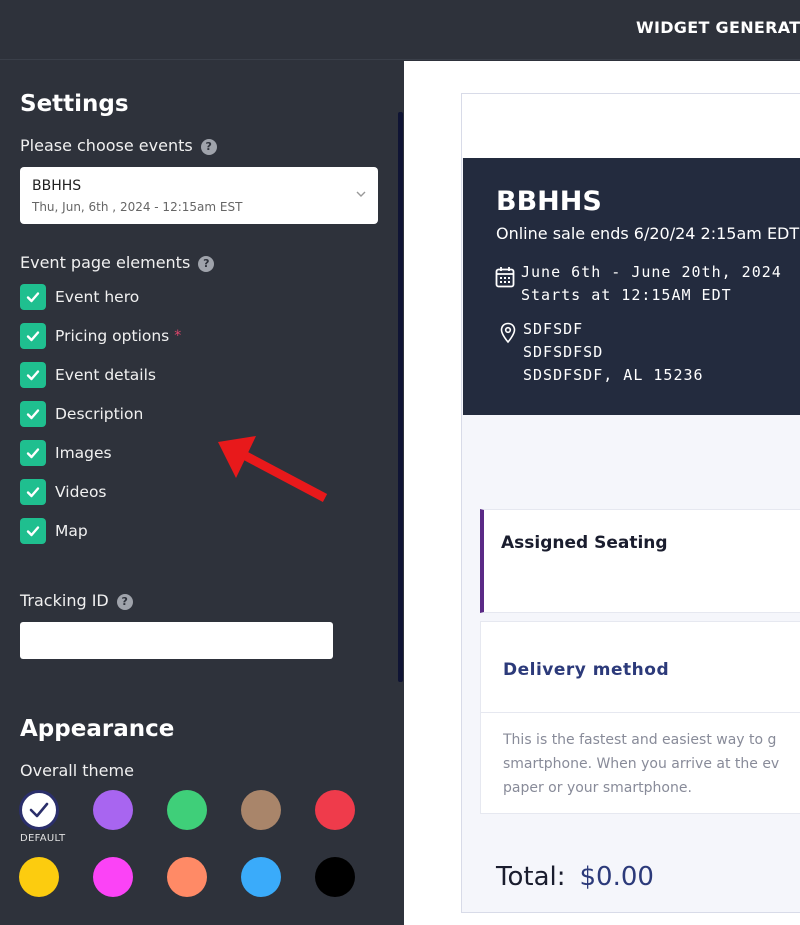 Image resolution: width=800 pixels, height=925 pixels. What do you see at coordinates (640, 712) in the screenshot?
I see `divider` at bounding box center [640, 712].